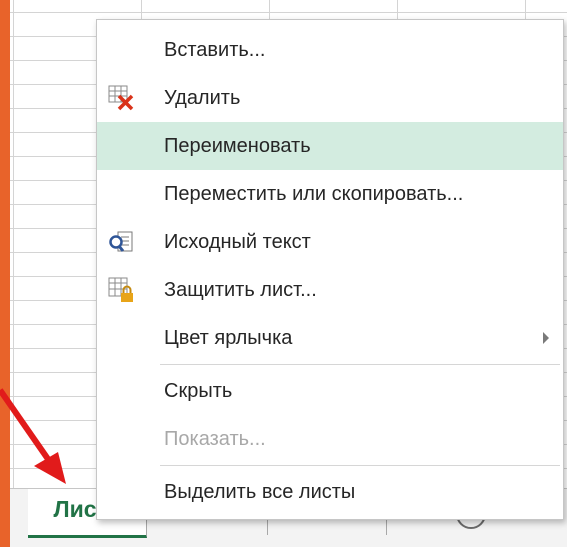 The height and width of the screenshot is (547, 567). What do you see at coordinates (330, 98) in the screenshot?
I see `menu-item-delete: Удалить` at bounding box center [330, 98].